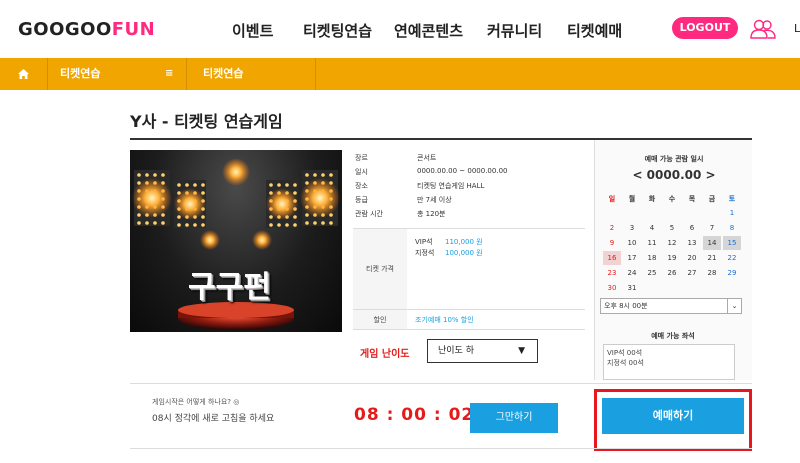 This screenshot has width=800, height=463. What do you see at coordinates (514, 30) in the screenshot?
I see `nav-item-community: 커뮤니티` at bounding box center [514, 30].